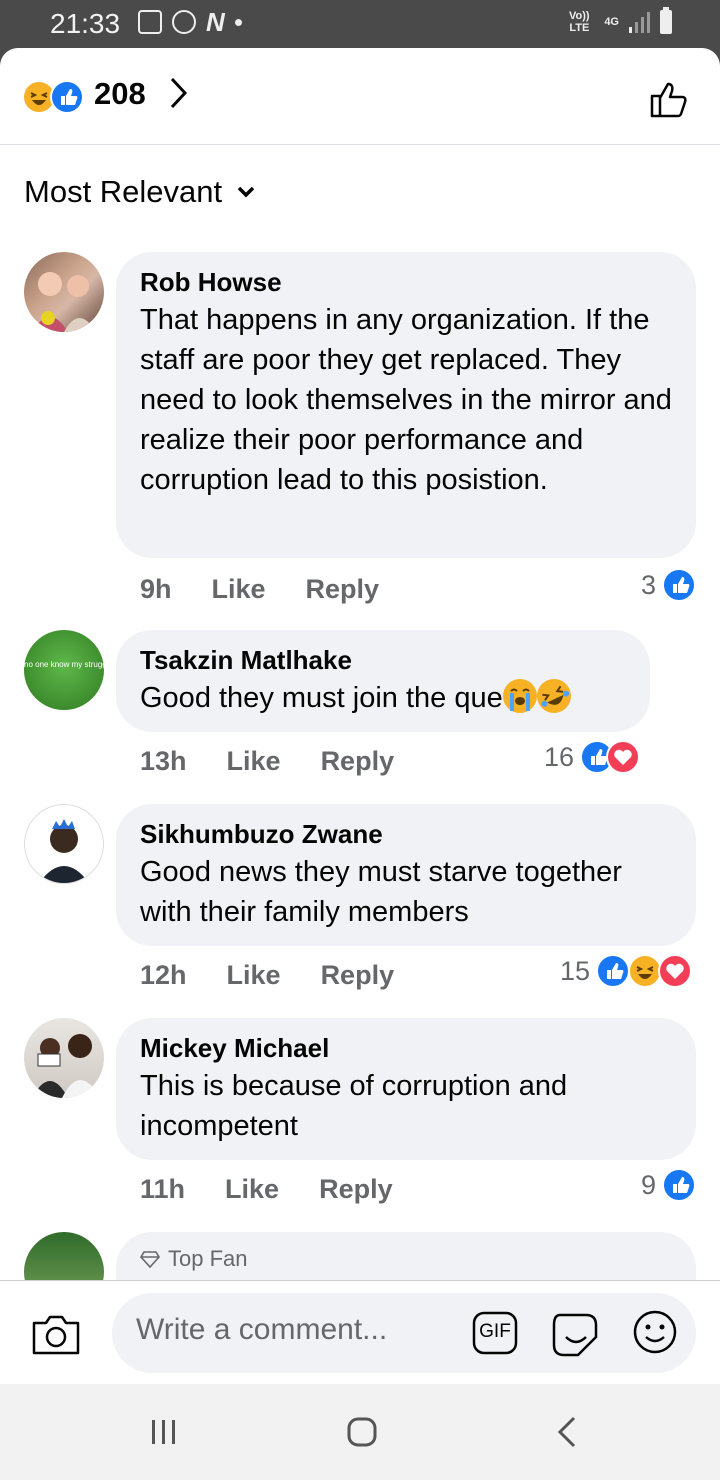 Image resolution: width=720 pixels, height=1480 pixels. What do you see at coordinates (321, 698) in the screenshot?
I see `comment-text: Good they must join the que` at bounding box center [321, 698].